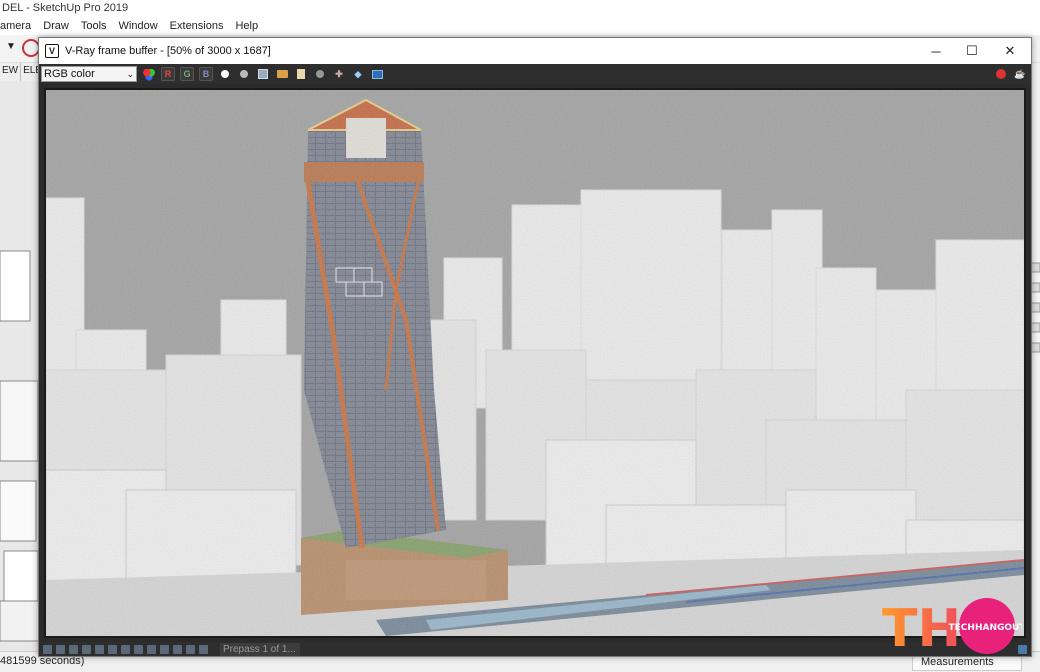 The height and width of the screenshot is (672, 1040). What do you see at coordinates (11, 46) in the screenshot?
I see `dropdown-arrow-icon: ▼` at bounding box center [11, 46].